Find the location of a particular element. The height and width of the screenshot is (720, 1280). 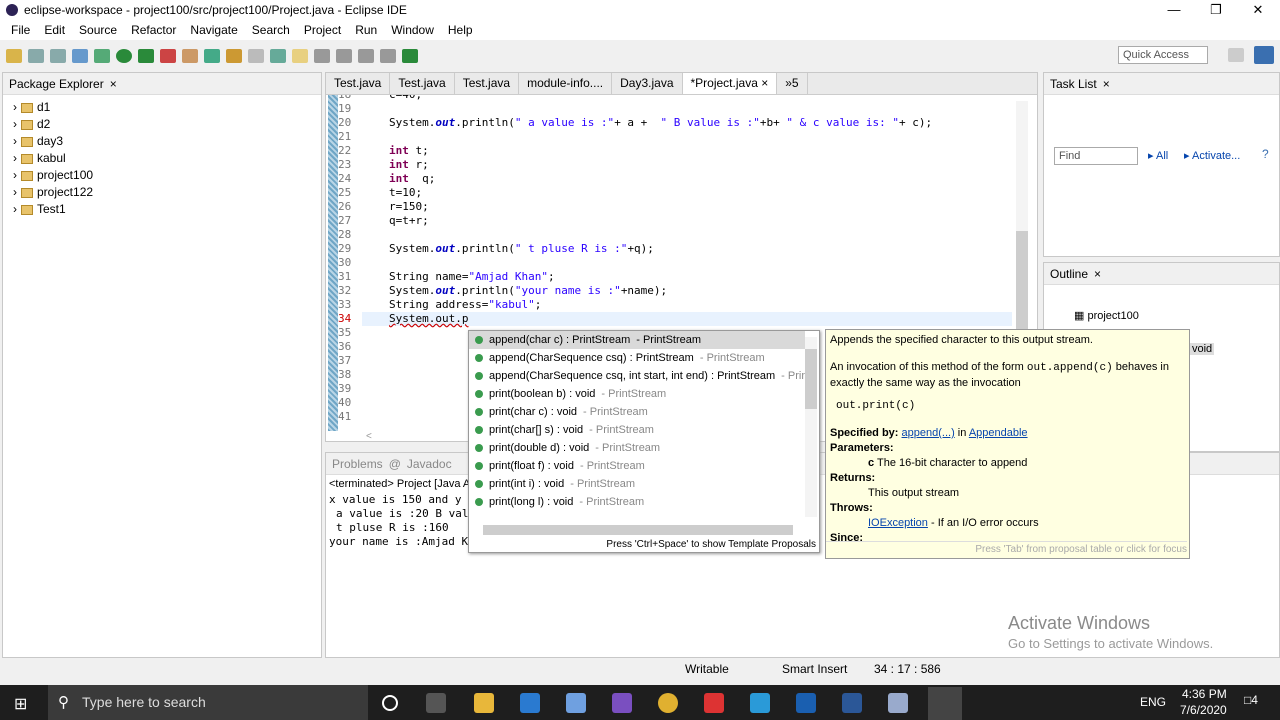

menu-search: Search is located at coordinates (271, 30).